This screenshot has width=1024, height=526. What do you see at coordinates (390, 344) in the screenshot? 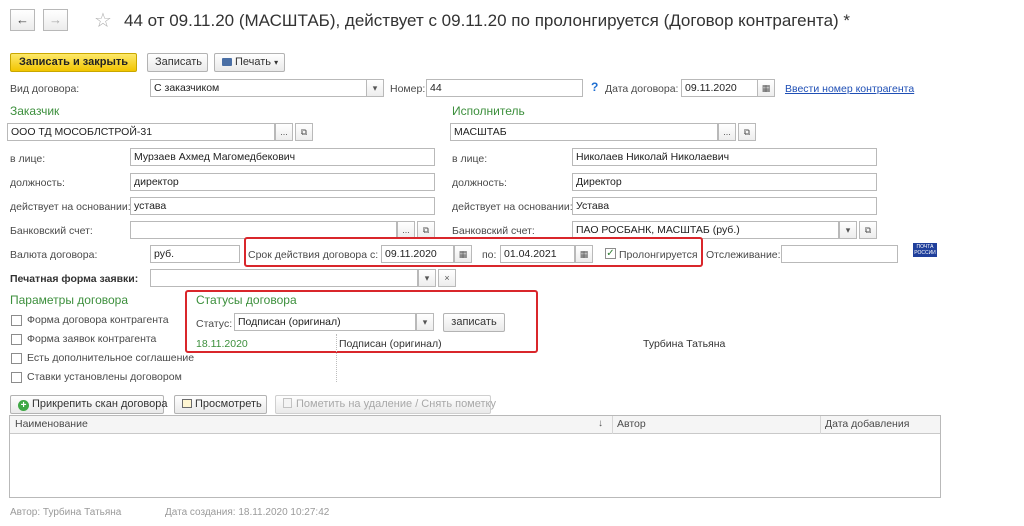
I see `status-history-status: Подписан (оригинал)` at bounding box center [390, 344].